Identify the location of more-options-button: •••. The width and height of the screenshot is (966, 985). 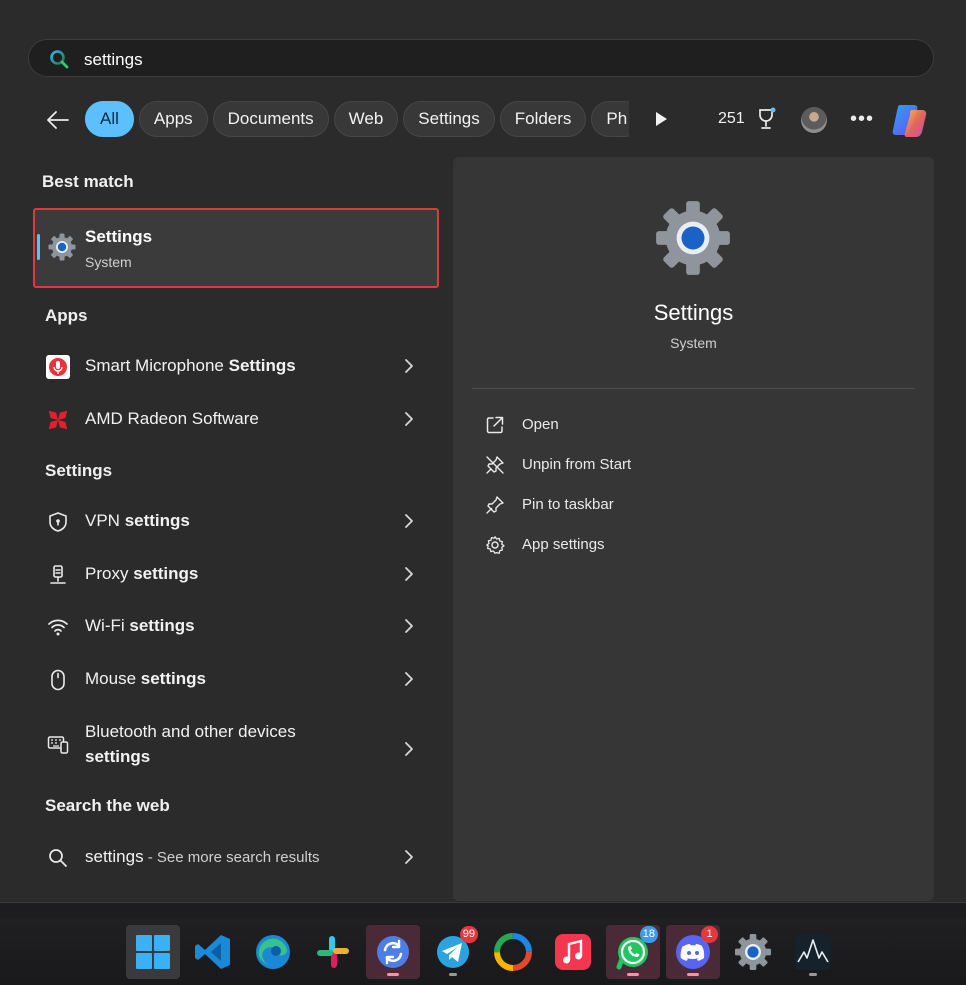
(862, 119).